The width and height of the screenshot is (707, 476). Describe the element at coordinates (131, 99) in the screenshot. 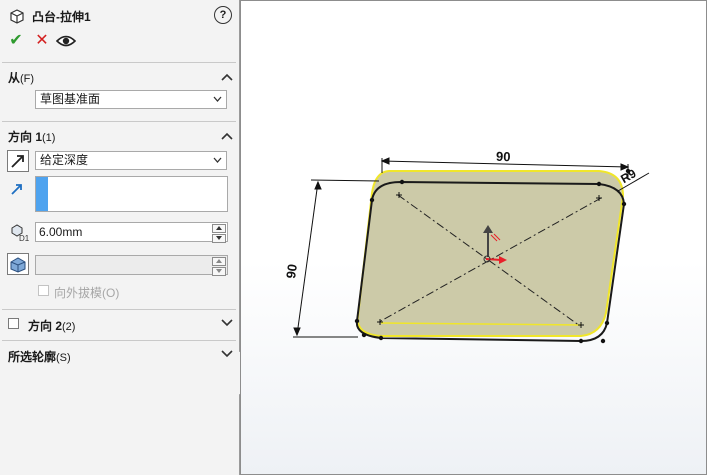

I see `start-condition-select: 草图基准面` at that location.